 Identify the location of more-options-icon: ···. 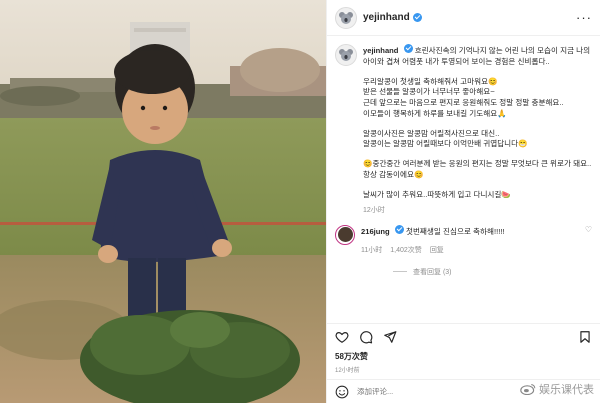
(584, 17).